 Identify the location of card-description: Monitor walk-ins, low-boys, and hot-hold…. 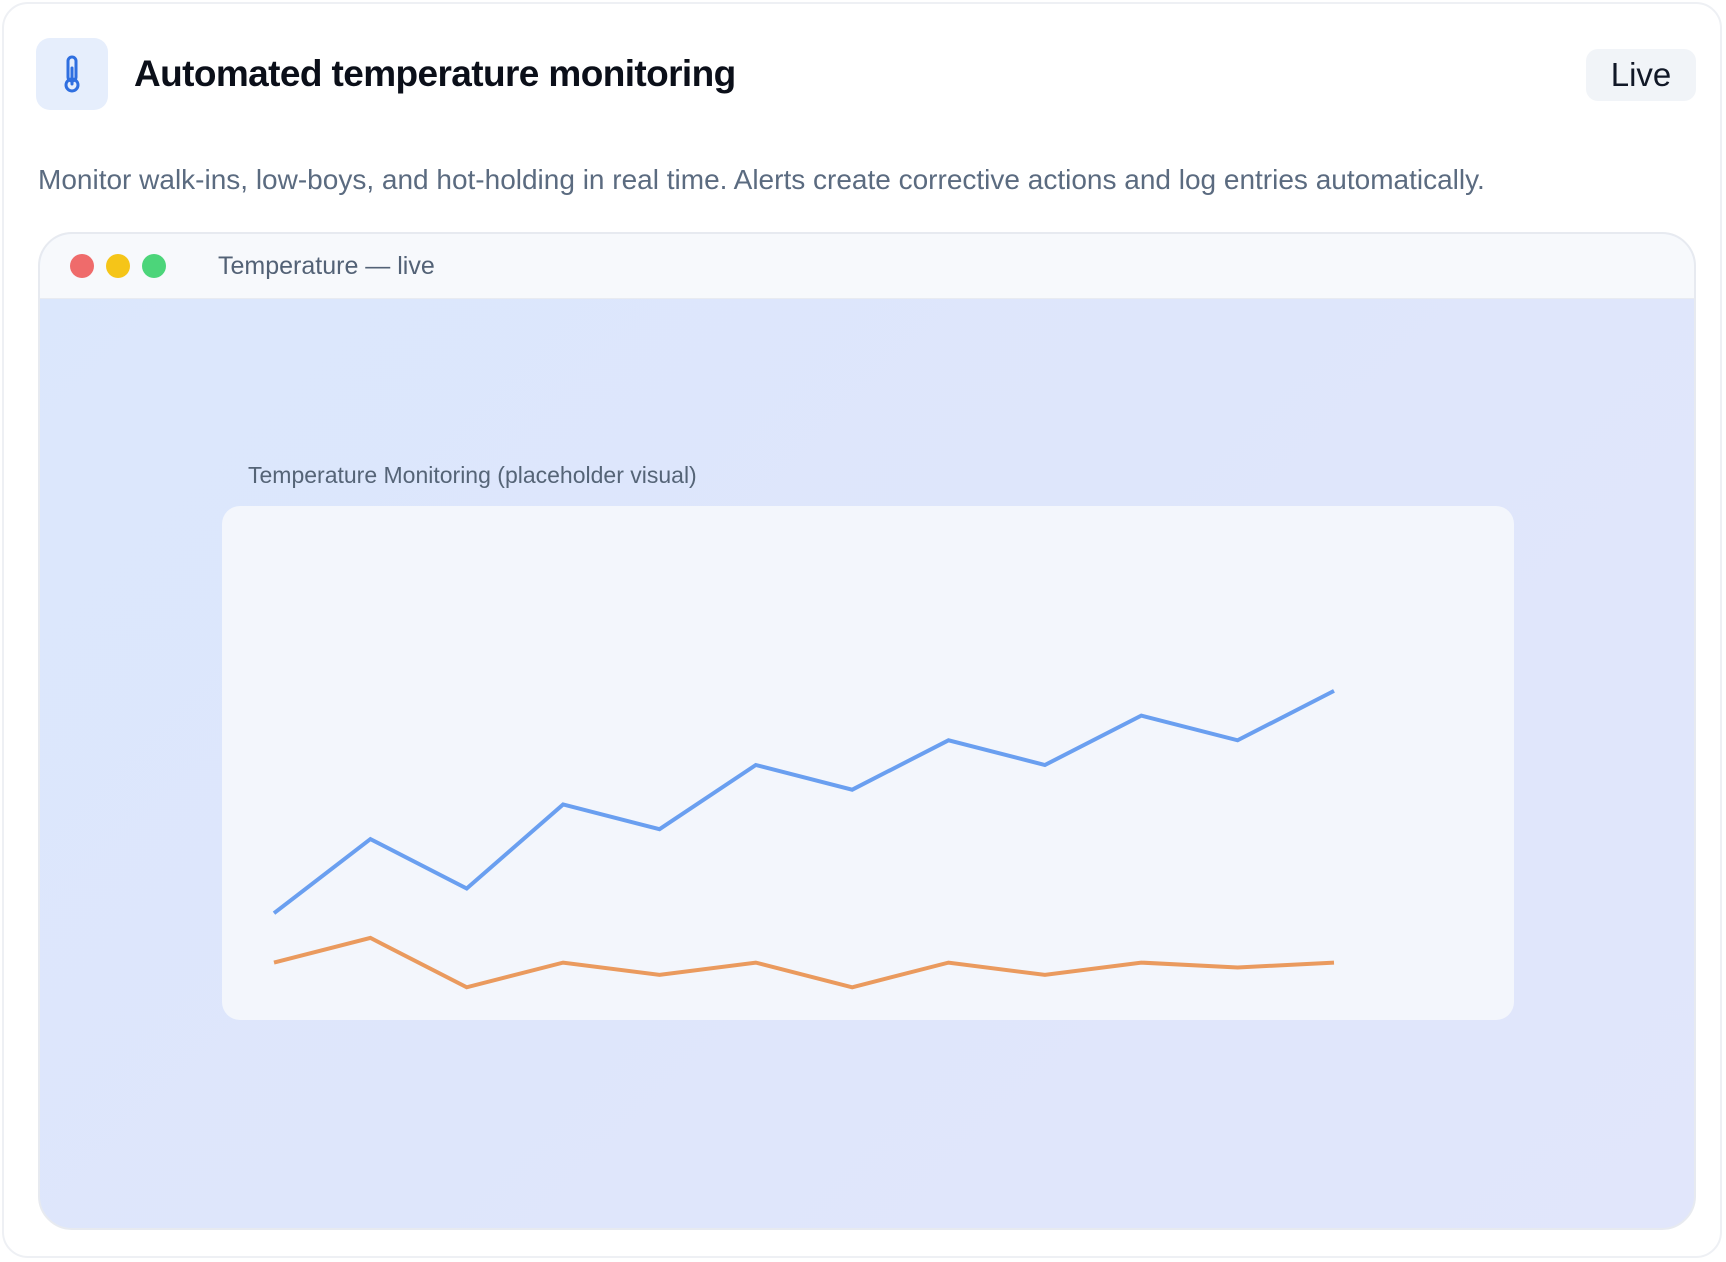
(761, 179).